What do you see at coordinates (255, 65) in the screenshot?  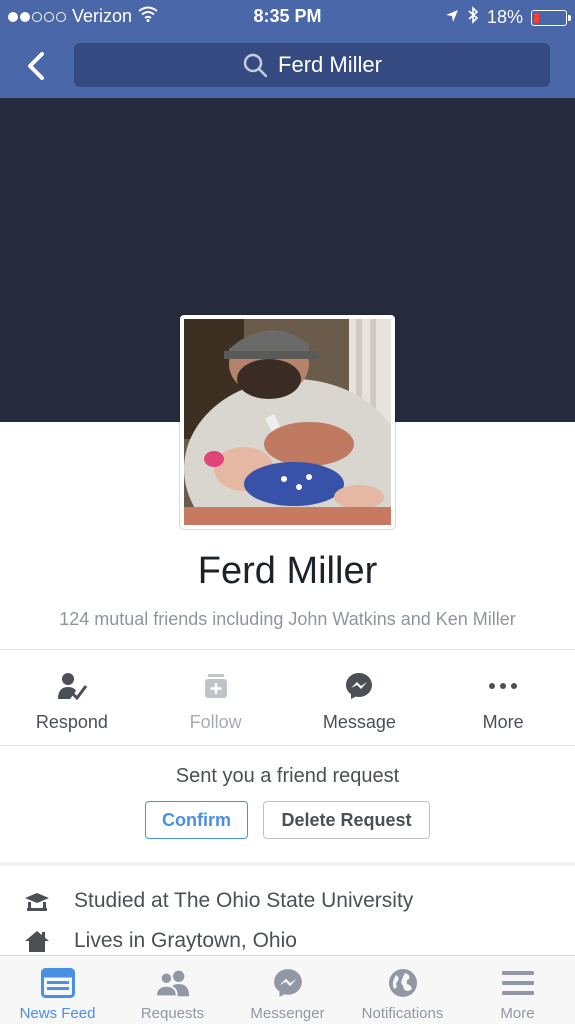 I see `search-icon` at bounding box center [255, 65].